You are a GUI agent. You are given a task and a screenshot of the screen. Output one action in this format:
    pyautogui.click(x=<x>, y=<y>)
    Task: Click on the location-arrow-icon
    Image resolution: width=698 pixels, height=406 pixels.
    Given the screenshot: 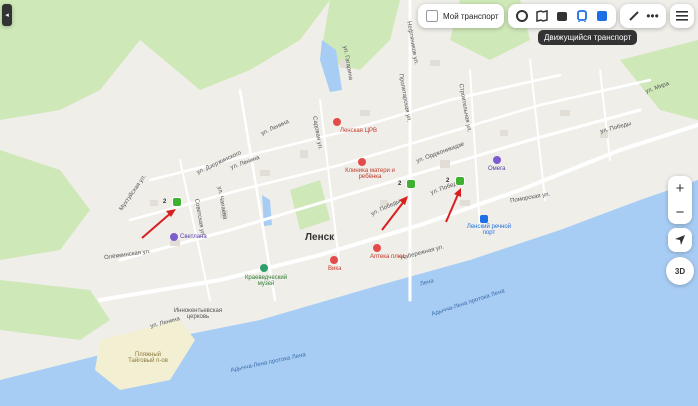 What is the action you would take?
    pyautogui.click(x=680, y=240)
    